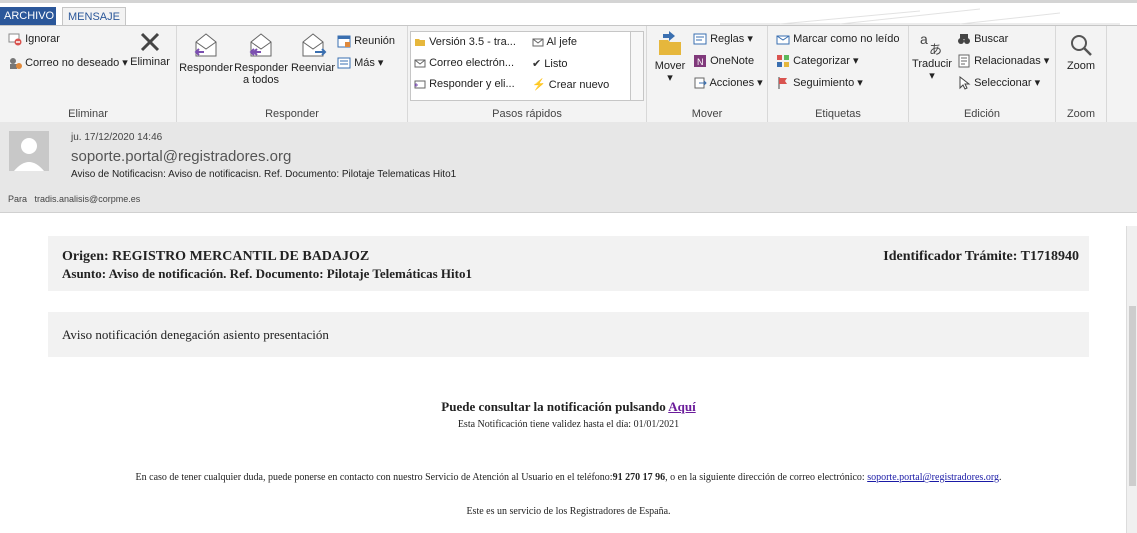 The height and width of the screenshot is (533, 1137). I want to click on responder-label: Responder, so click(206, 68).